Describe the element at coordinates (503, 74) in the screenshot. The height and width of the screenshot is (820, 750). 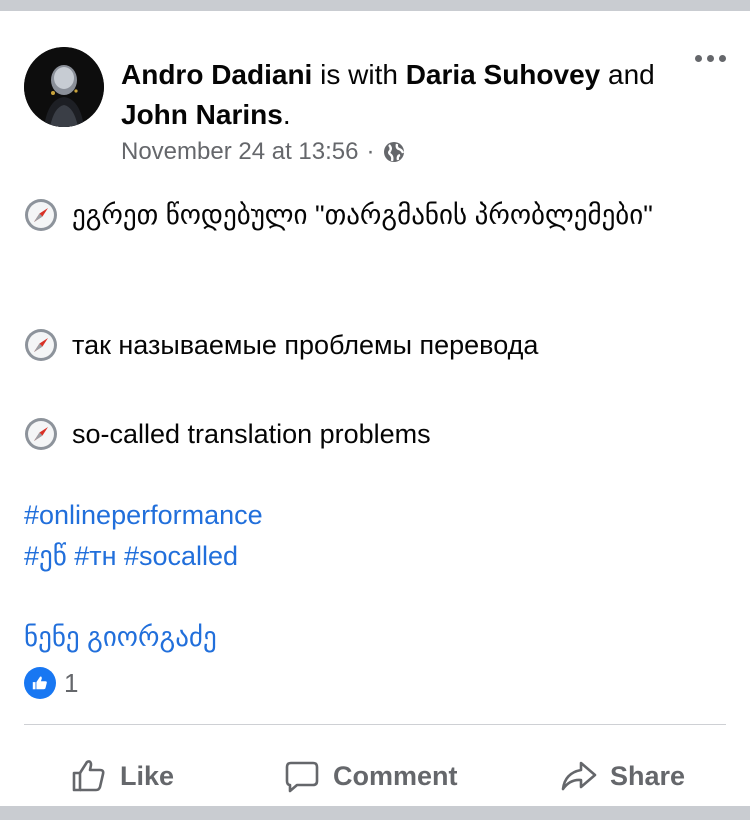
I see `tagged-user-1: Daria Suhovey` at that location.